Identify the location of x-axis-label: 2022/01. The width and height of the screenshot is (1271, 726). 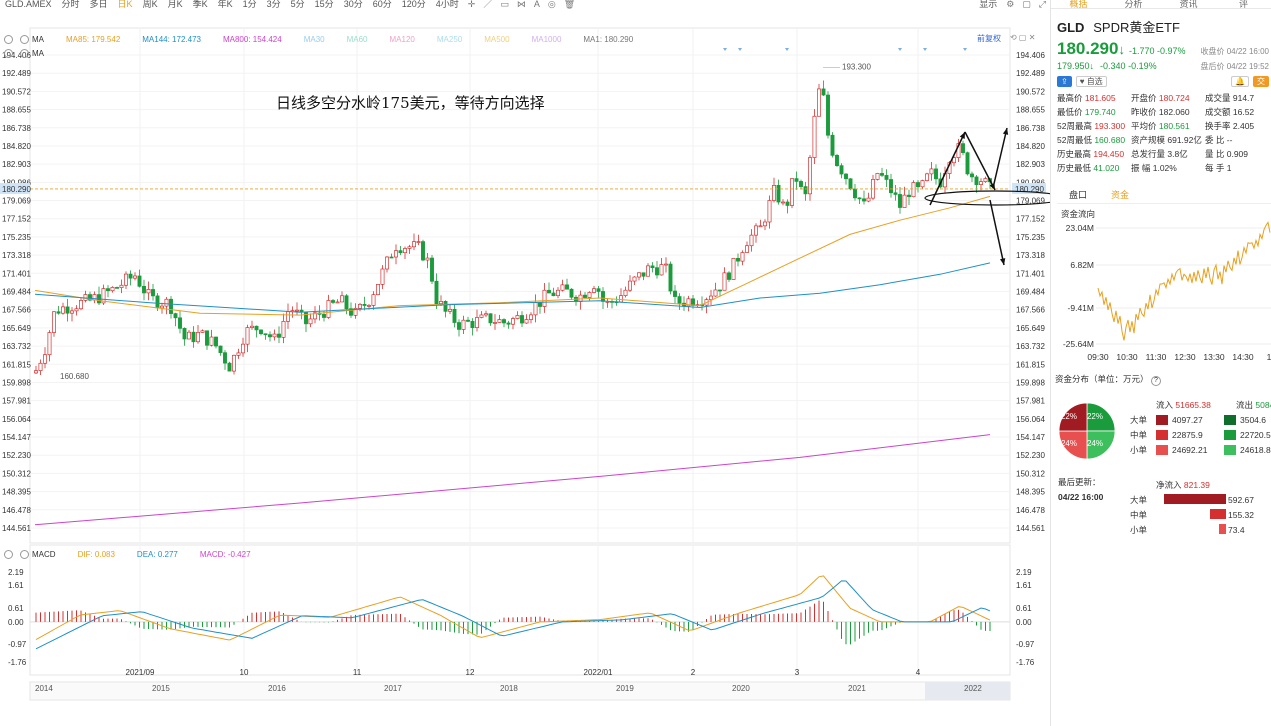
(598, 672).